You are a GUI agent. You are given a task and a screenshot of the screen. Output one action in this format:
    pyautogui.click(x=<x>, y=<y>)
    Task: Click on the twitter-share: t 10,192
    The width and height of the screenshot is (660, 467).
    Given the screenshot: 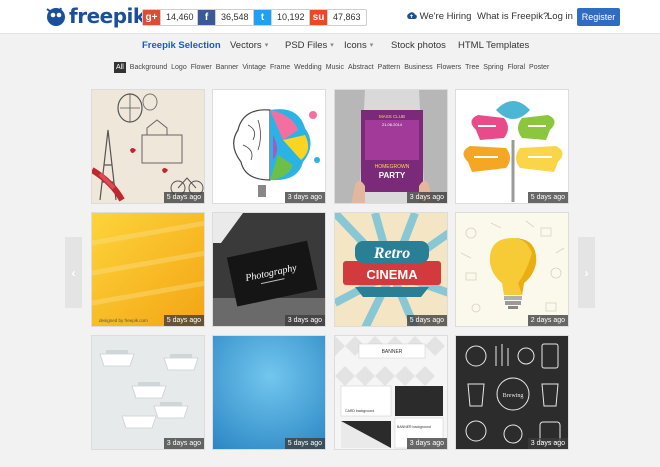 What is the action you would take?
    pyautogui.click(x=282, y=17)
    